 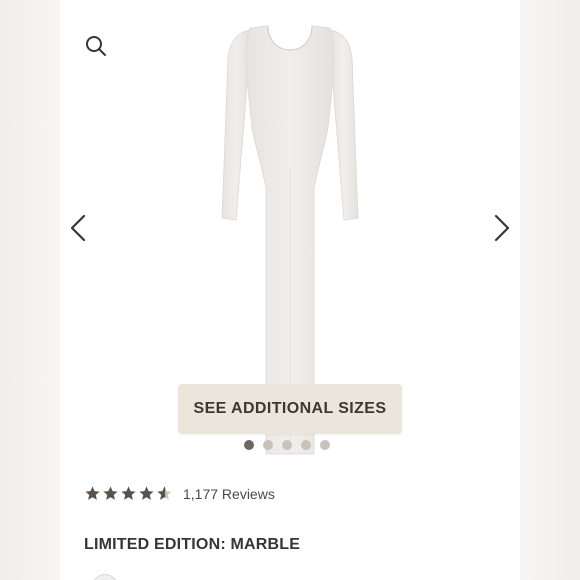 What do you see at coordinates (290, 409) in the screenshot?
I see `see-additional-sizes-button: SEE ADDITIONAL SIZES` at bounding box center [290, 409].